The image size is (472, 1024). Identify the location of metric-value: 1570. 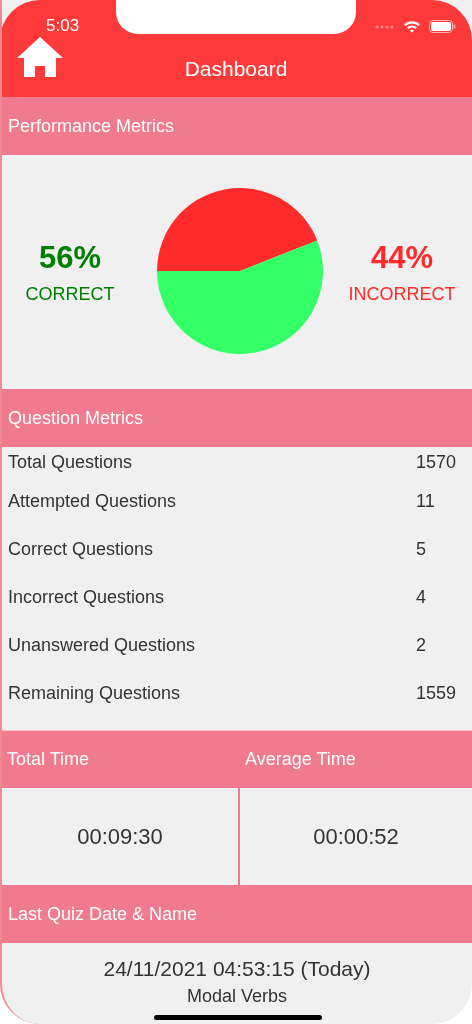
(437, 462).